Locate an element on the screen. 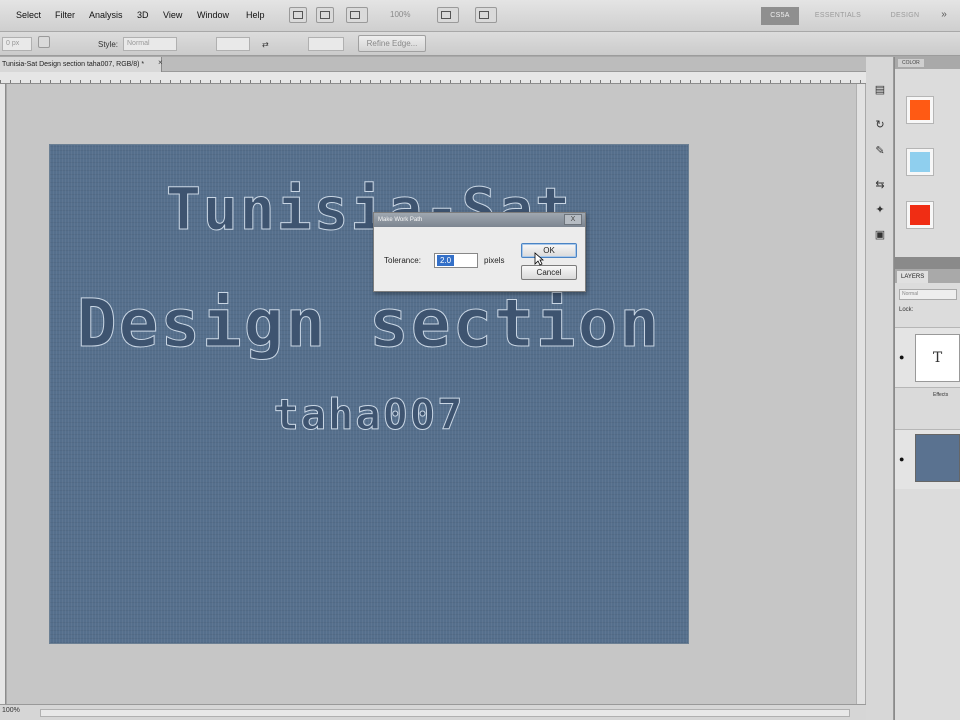 The height and width of the screenshot is (720, 960). horizontal-scrollbar is located at coordinates (445, 713).